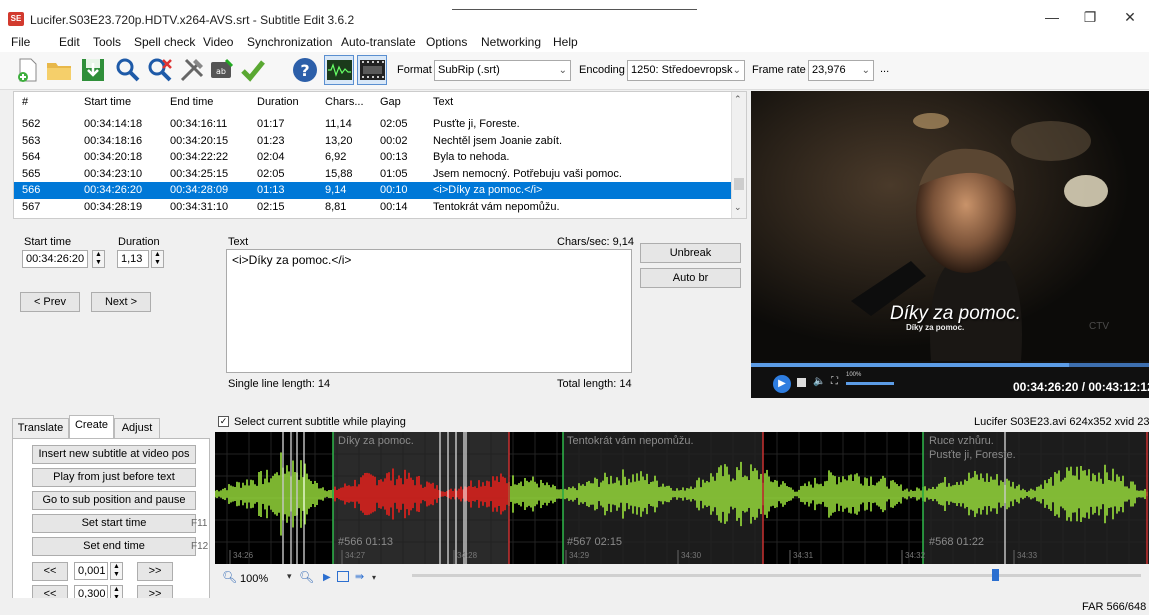 This screenshot has height=615, width=1149. Describe the element at coordinates (378, 42) in the screenshot. I see `menu-auto-translate: Auto-translate` at that location.